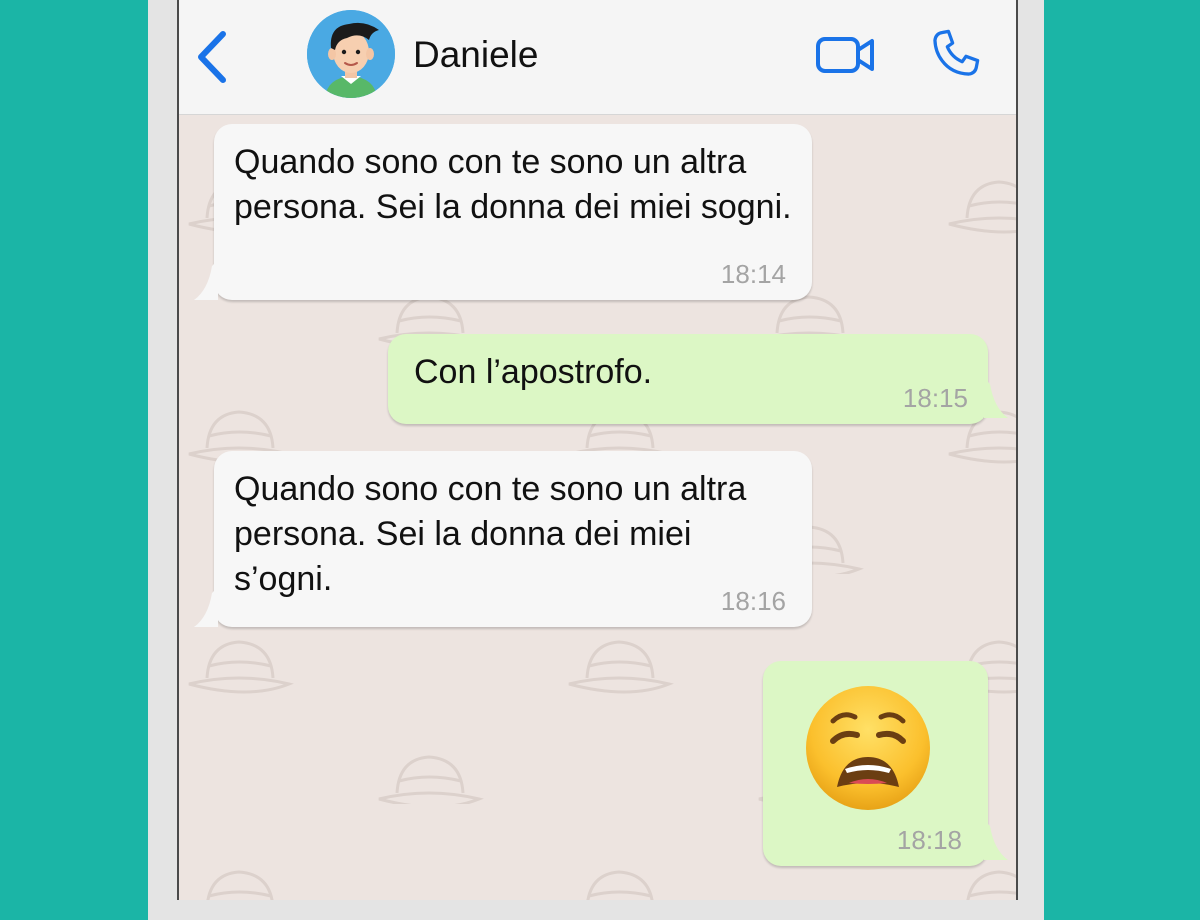  I want to click on weary-face-emoji, so click(868, 748).